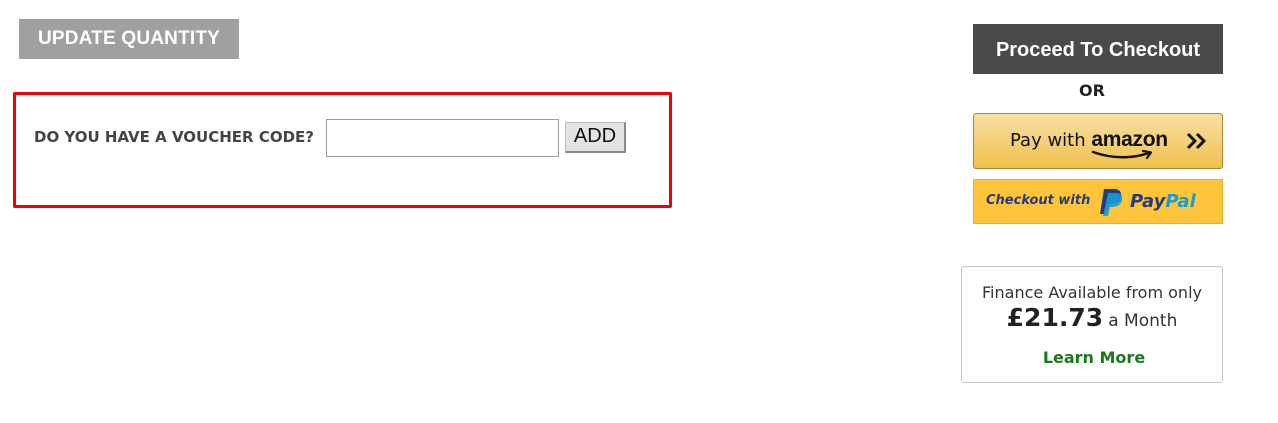  What do you see at coordinates (1055, 317) in the screenshot?
I see `finance-monthly-amount: £21.73` at bounding box center [1055, 317].